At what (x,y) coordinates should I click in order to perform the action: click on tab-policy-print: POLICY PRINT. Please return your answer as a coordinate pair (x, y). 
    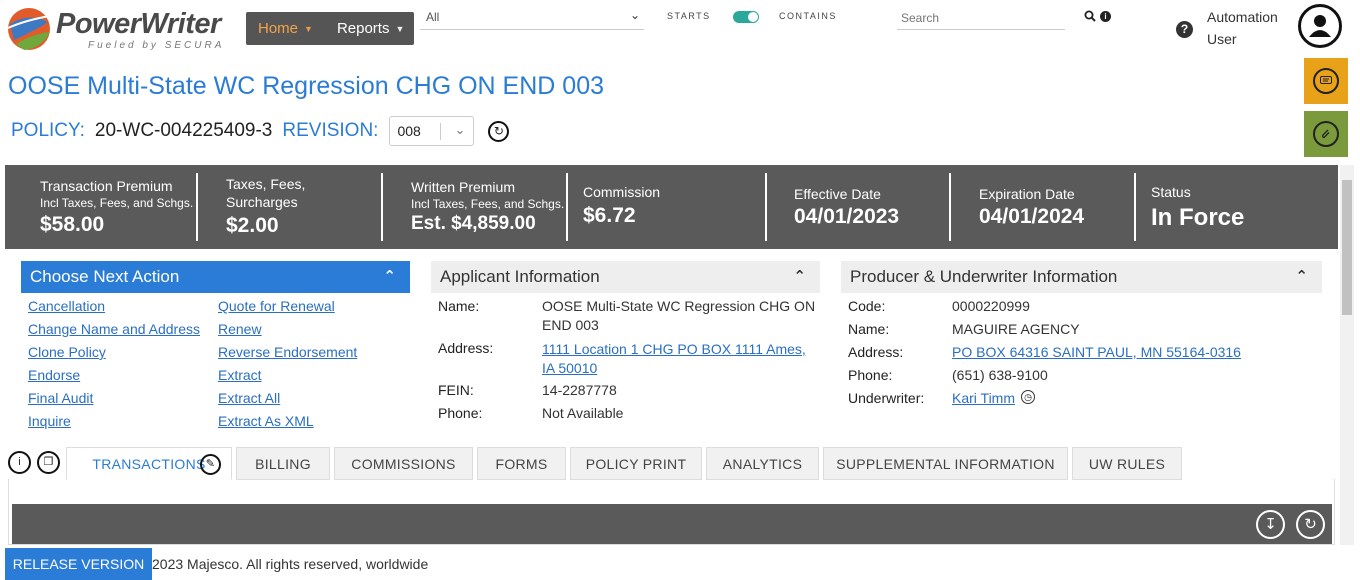
    Looking at the image, I should click on (636, 463).